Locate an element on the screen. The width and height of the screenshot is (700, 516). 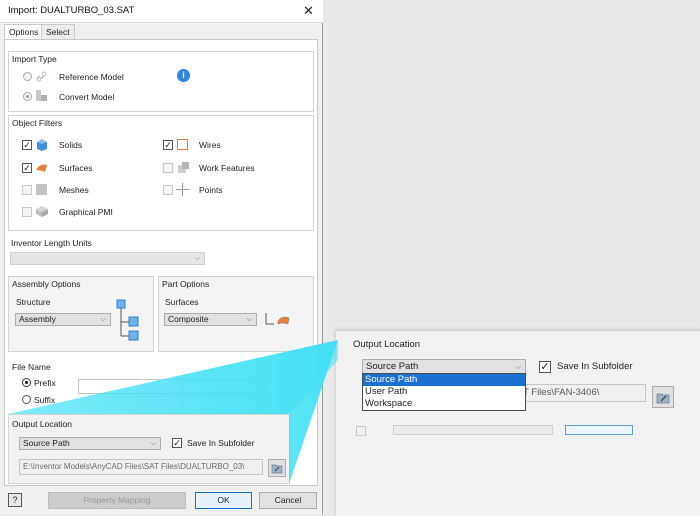
surfaces-label: Surfaces is located at coordinates (76, 168).